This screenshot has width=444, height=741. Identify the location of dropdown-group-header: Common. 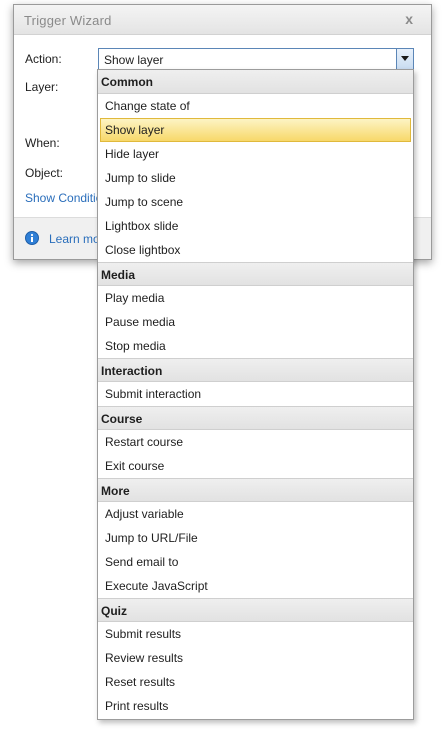
(255, 82).